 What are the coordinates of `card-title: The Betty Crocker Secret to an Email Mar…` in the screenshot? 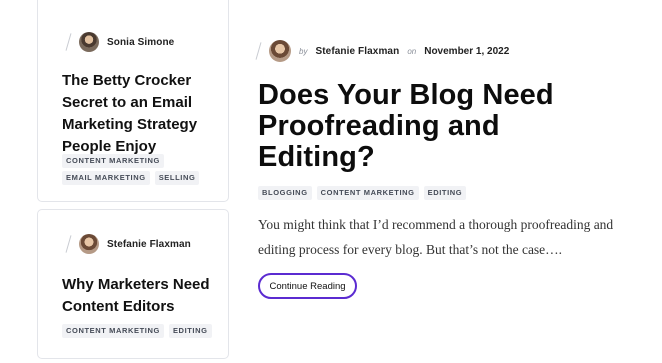 It's located at (142, 114).